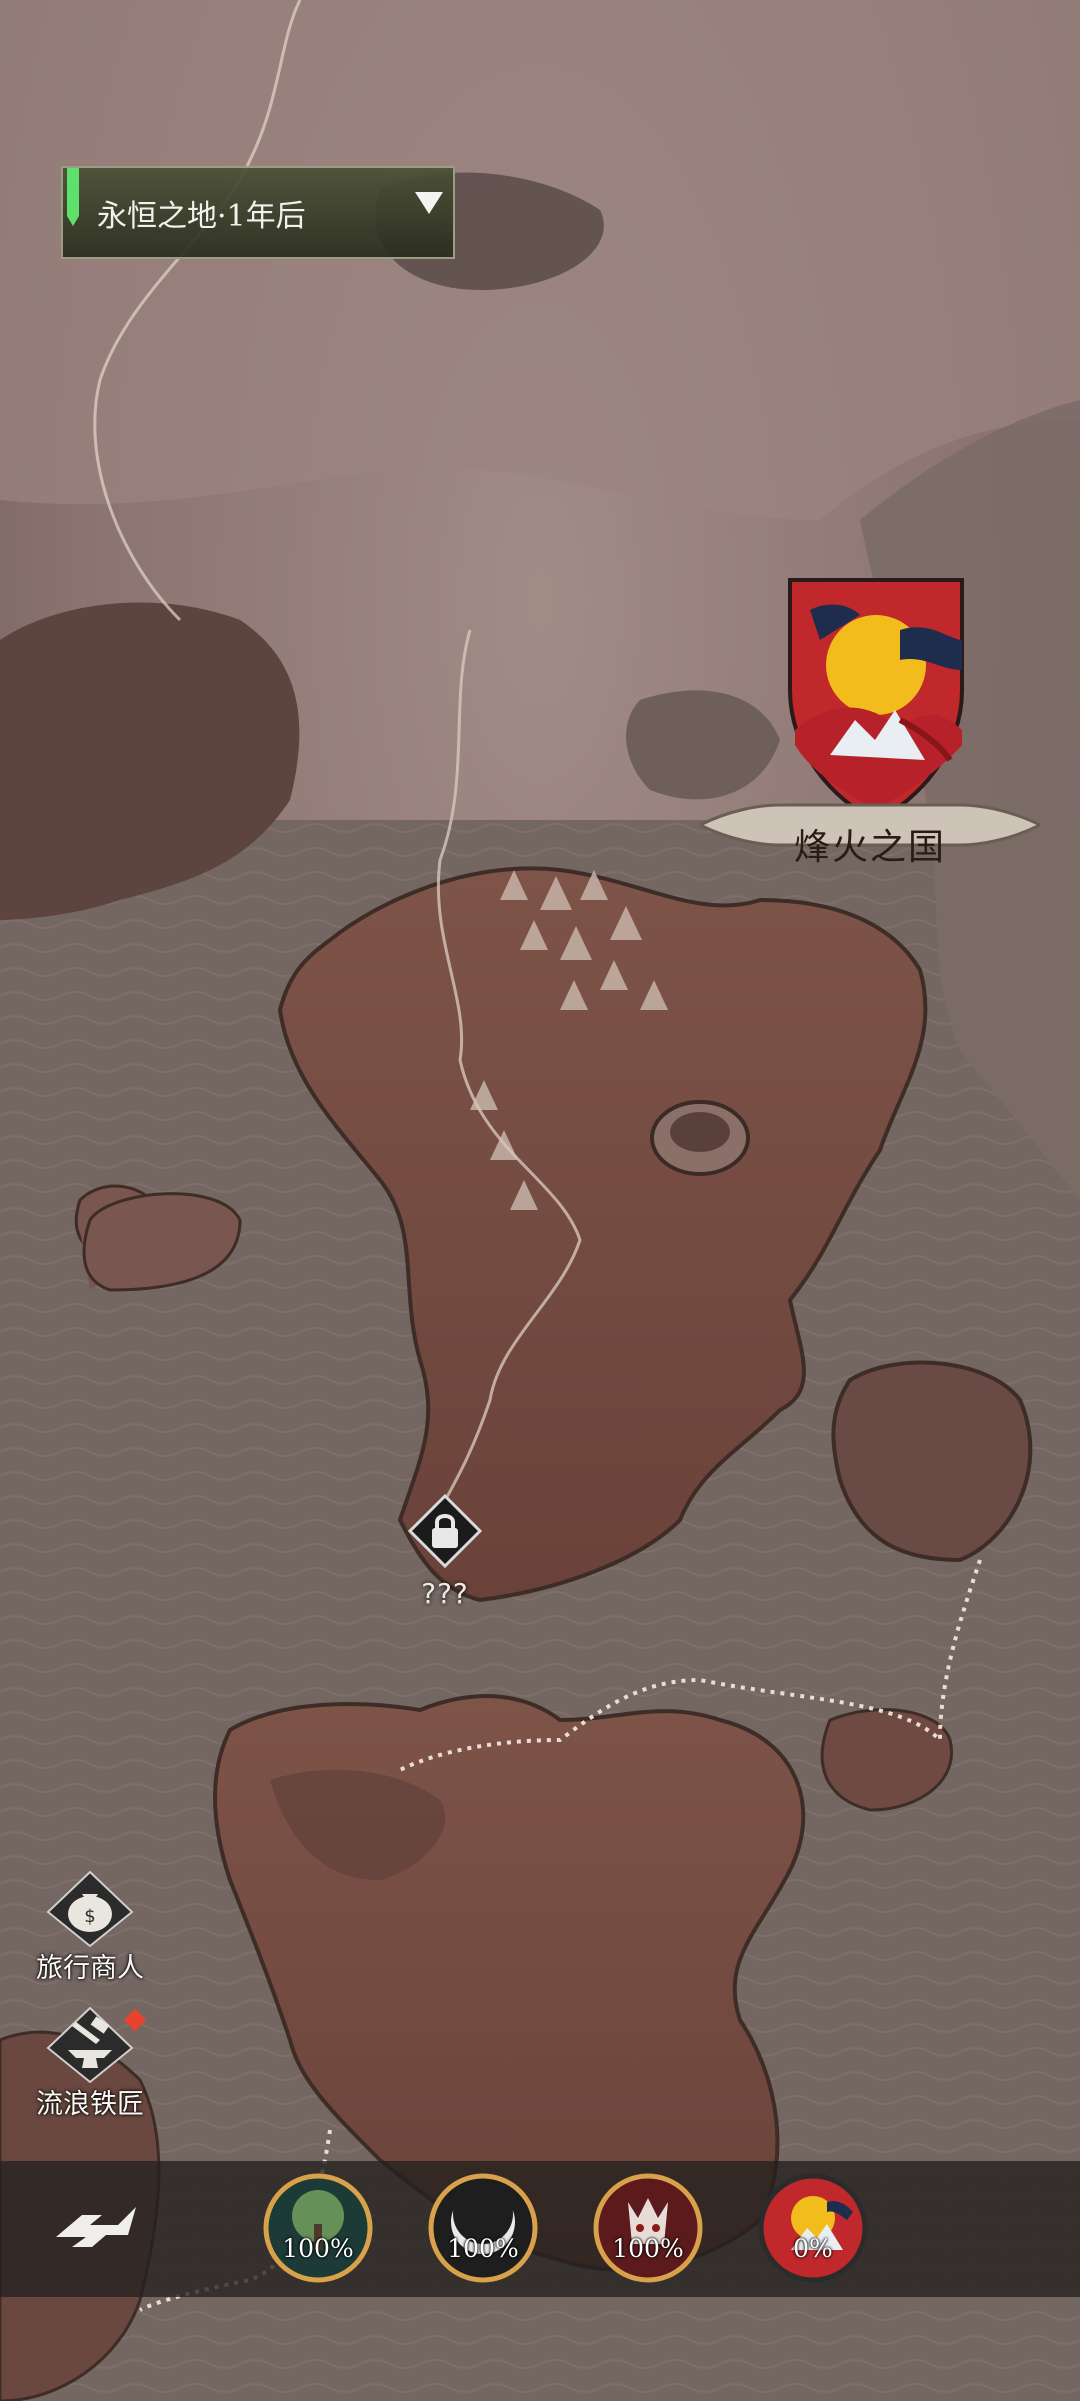  What do you see at coordinates (483, 2248) in the screenshot?
I see `stat-moon-value: 100%` at bounding box center [483, 2248].